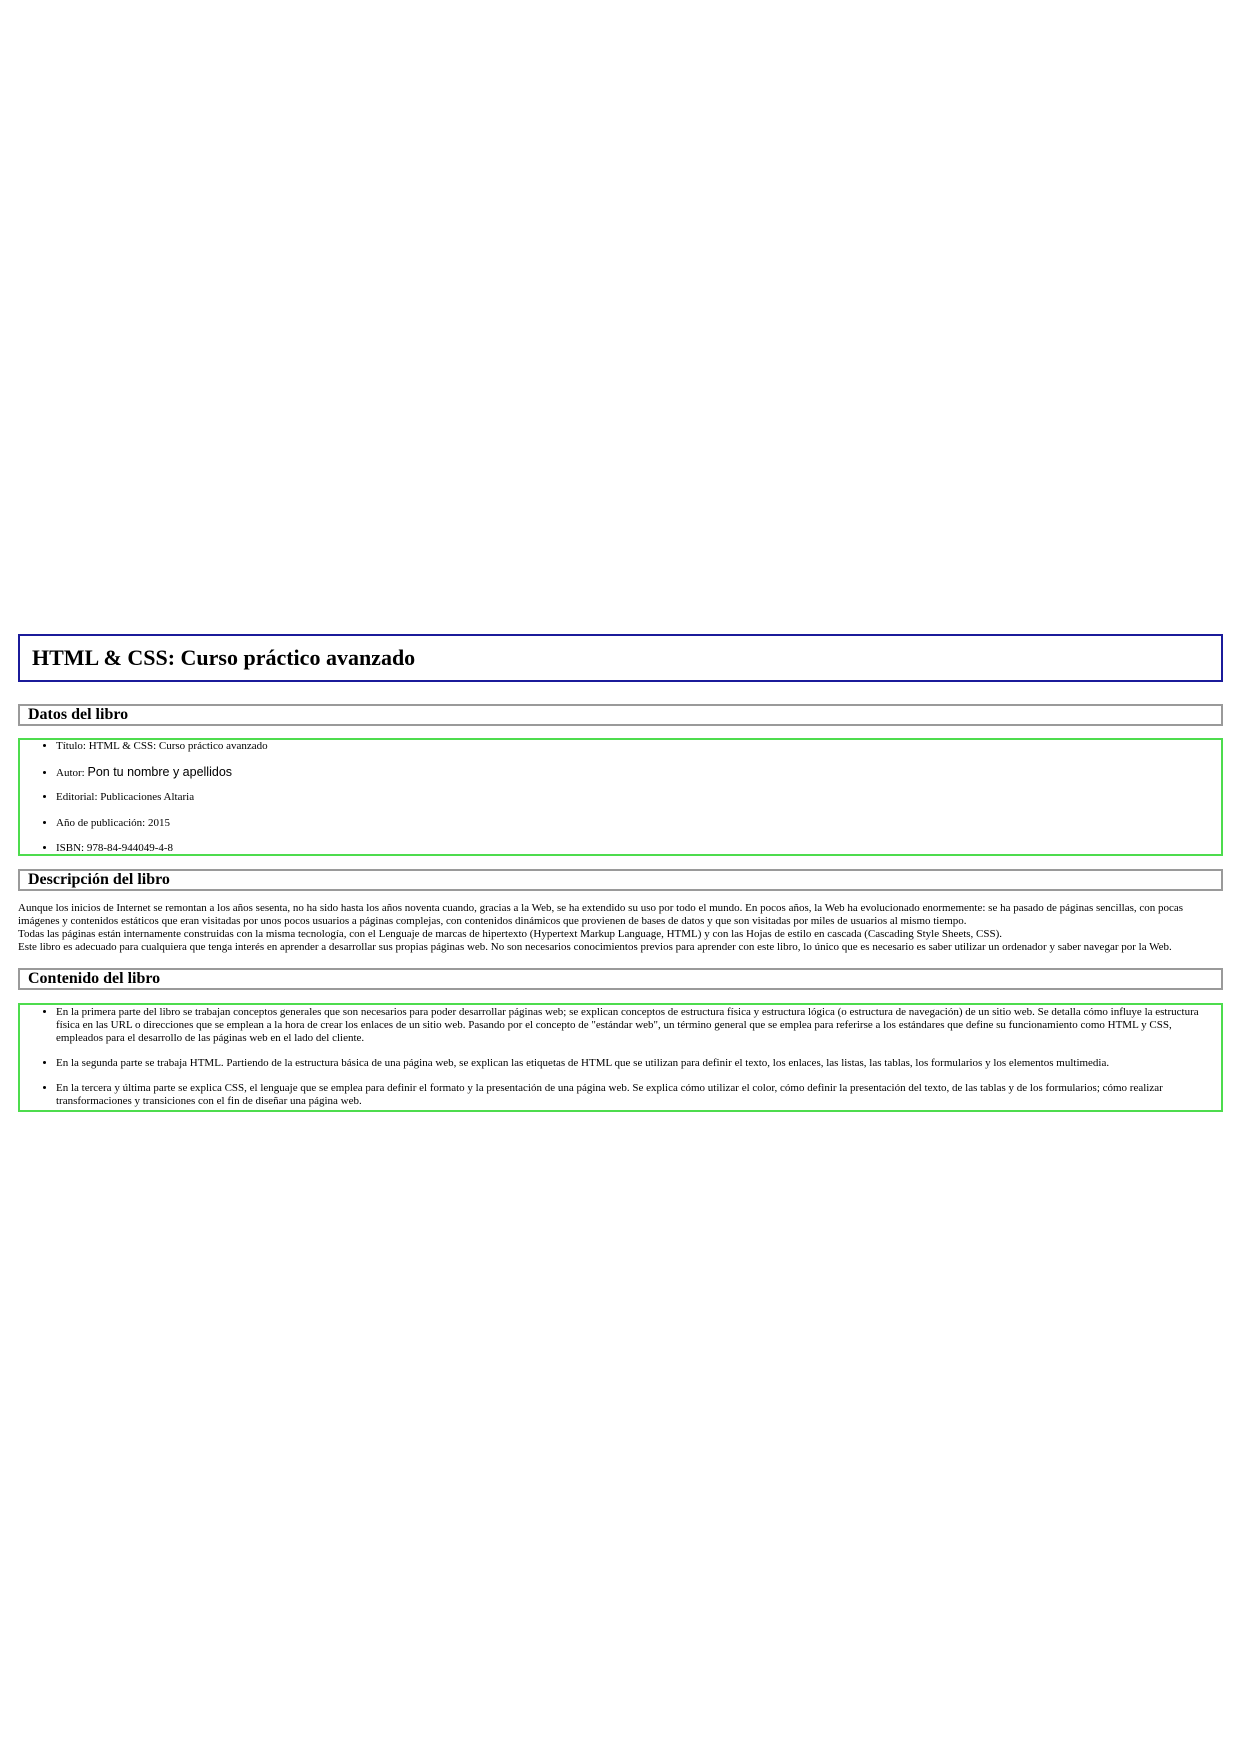  Describe the element at coordinates (633, 797) in the screenshot. I see `list-item: Editorial: Publicaciones Altaria` at that location.